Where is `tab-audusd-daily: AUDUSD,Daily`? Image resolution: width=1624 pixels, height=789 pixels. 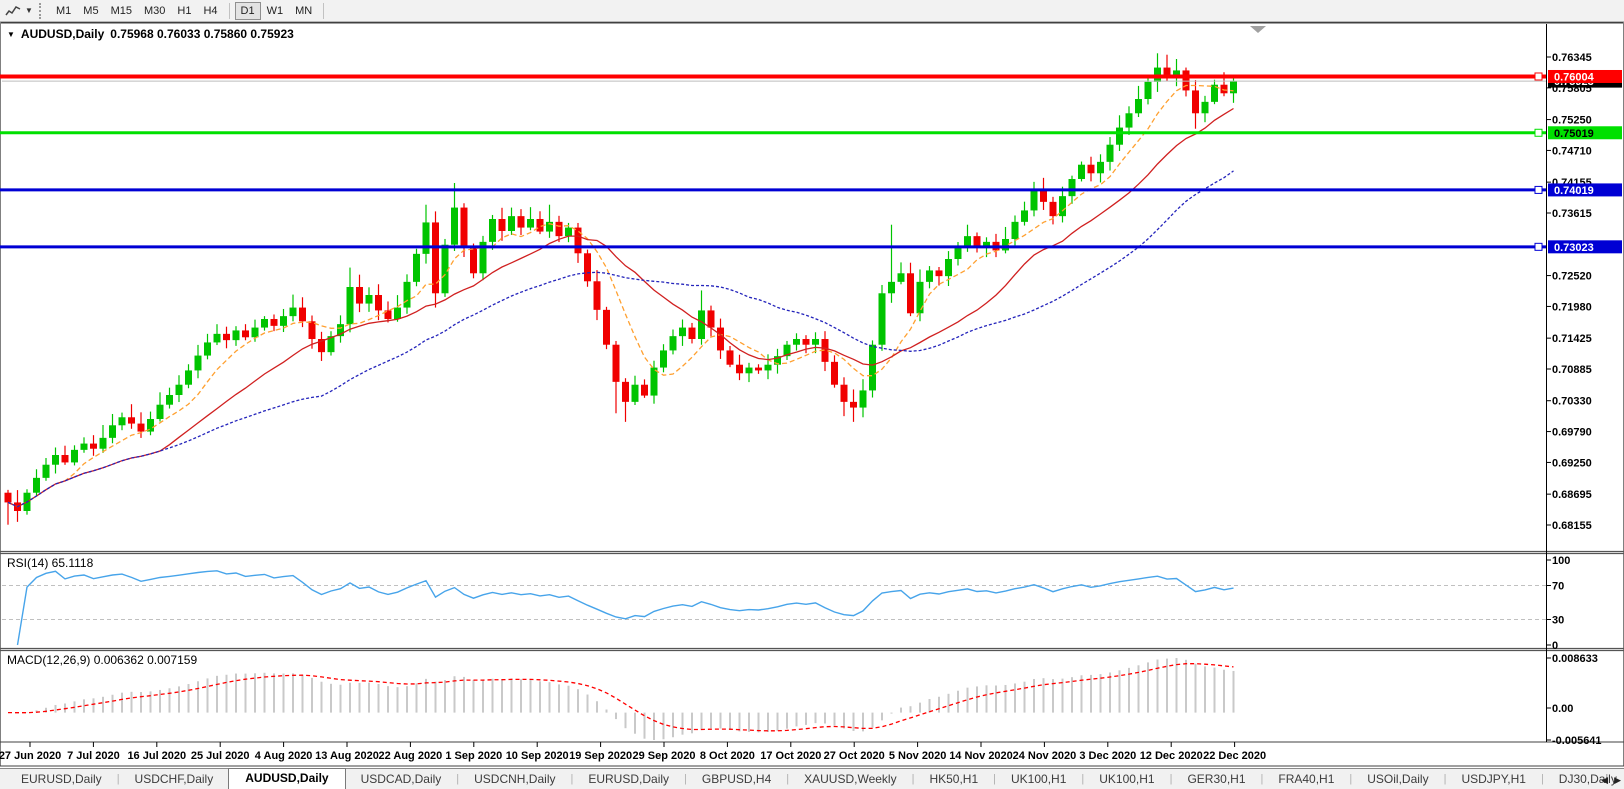 tab-audusd-daily: AUDUSD,Daily is located at coordinates (287, 778).